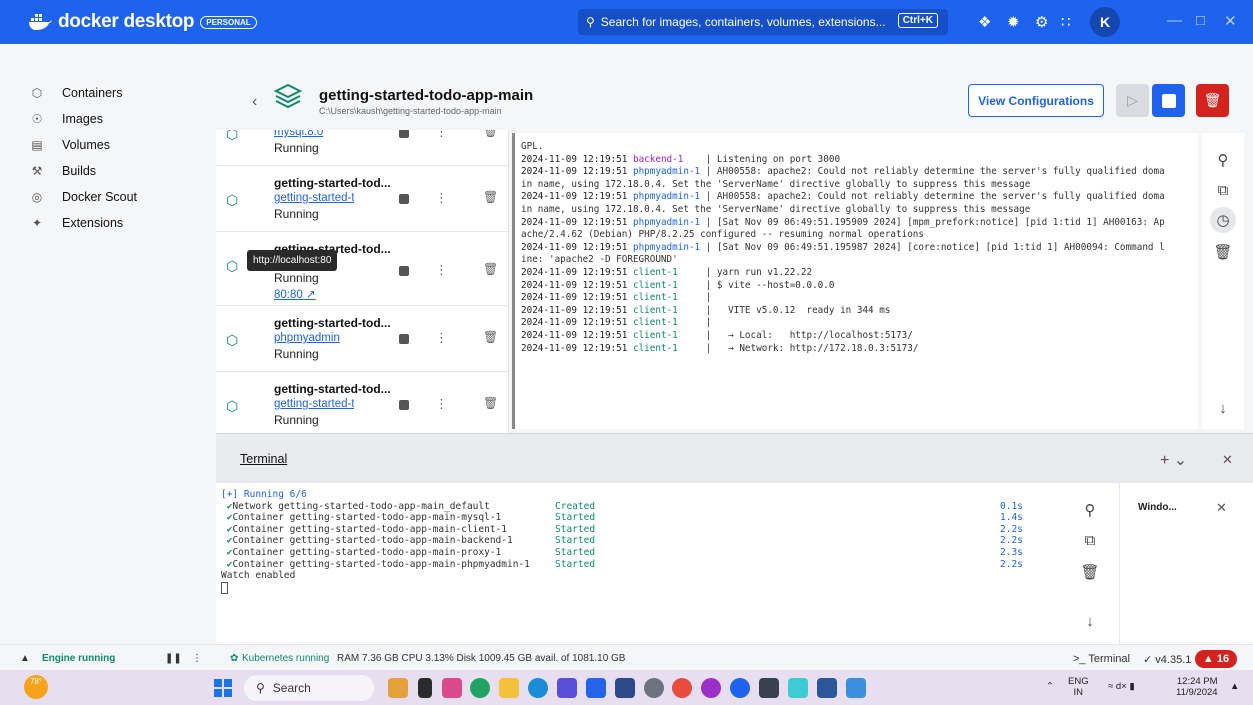 This screenshot has height=705, width=1253. Describe the element at coordinates (1011, 541) in the screenshot. I see `terminal-line-duration: 2.2s` at that location.